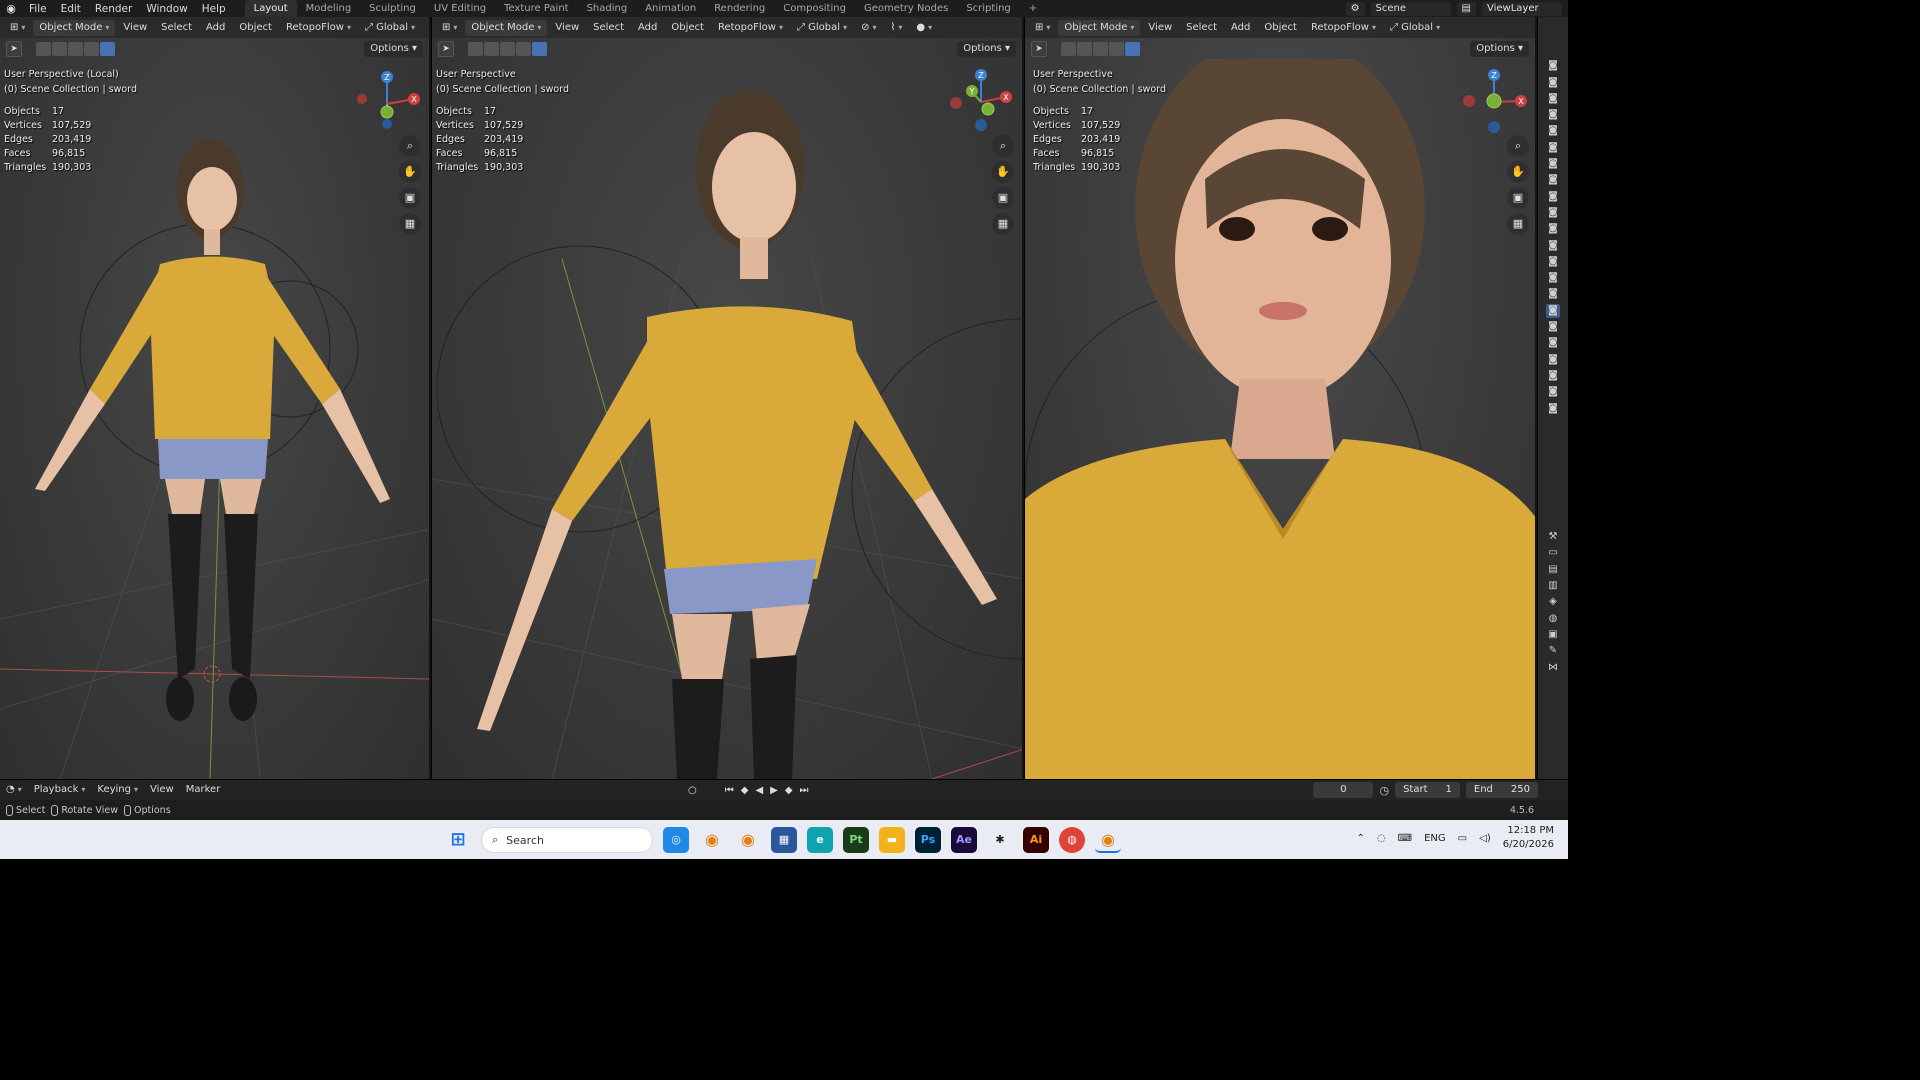 This screenshot has height=1080, width=1920. Describe the element at coordinates (14, 790) in the screenshot. I see `timeline-editor-icon: ◔ ▾` at that location.